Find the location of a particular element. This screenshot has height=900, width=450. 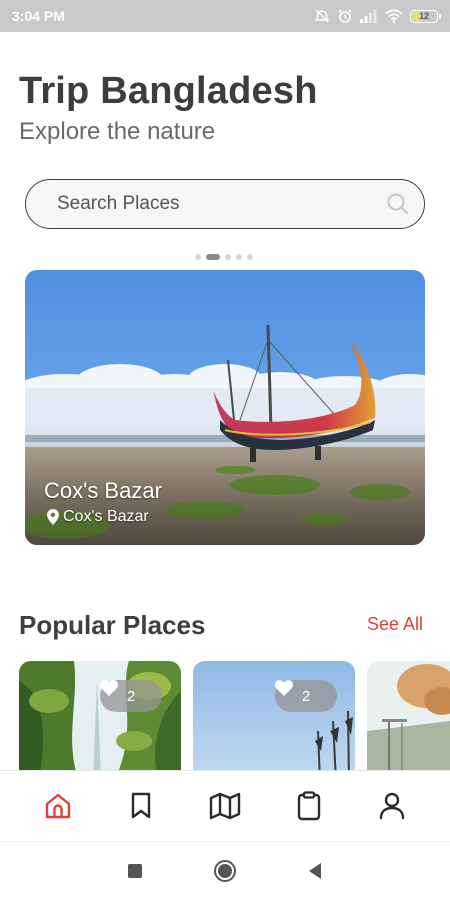

home-icon is located at coordinates (58, 806).